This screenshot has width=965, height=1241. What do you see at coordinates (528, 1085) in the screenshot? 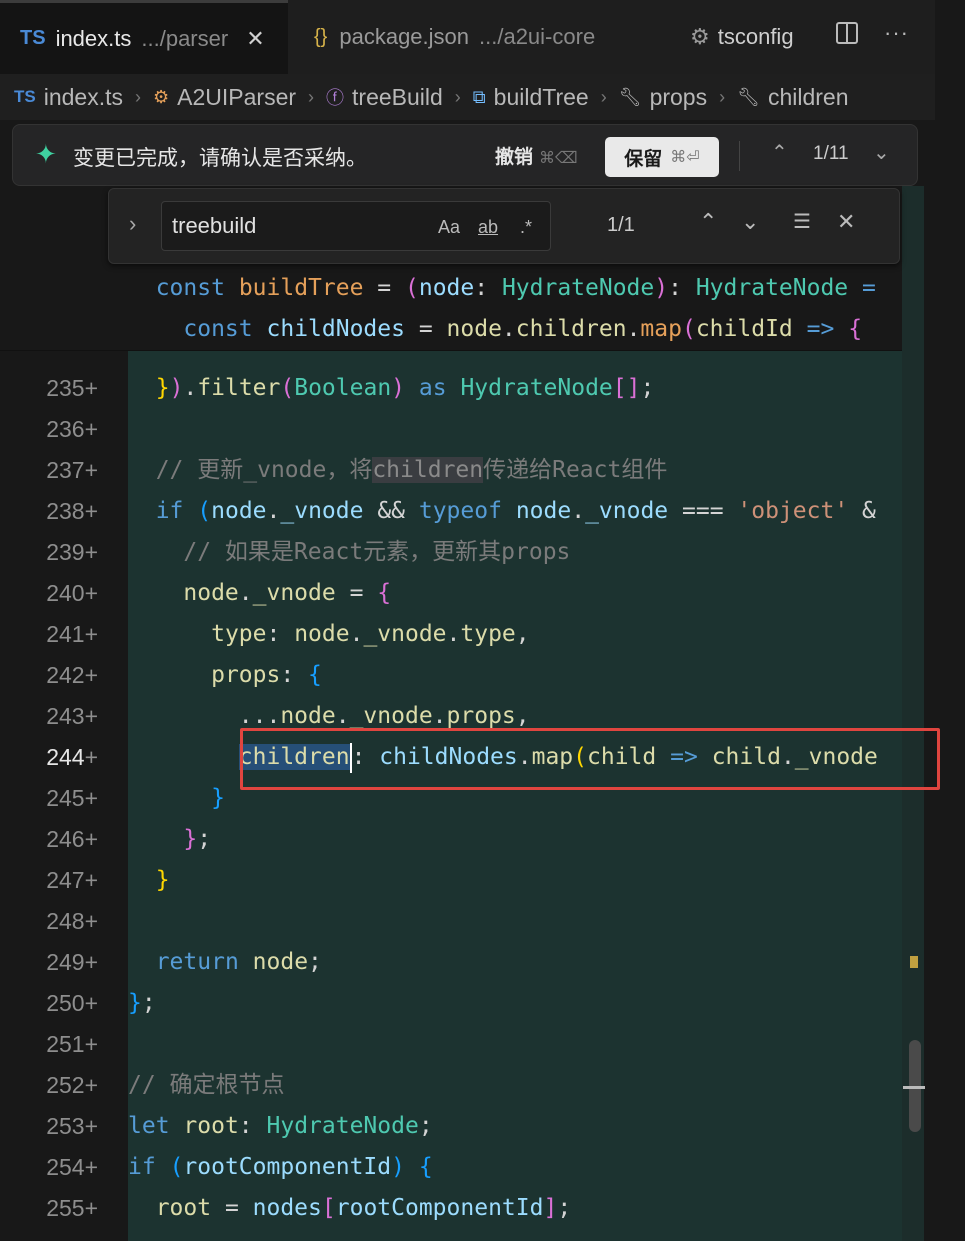
I see `code-line: // 确定根节点` at bounding box center [528, 1085].